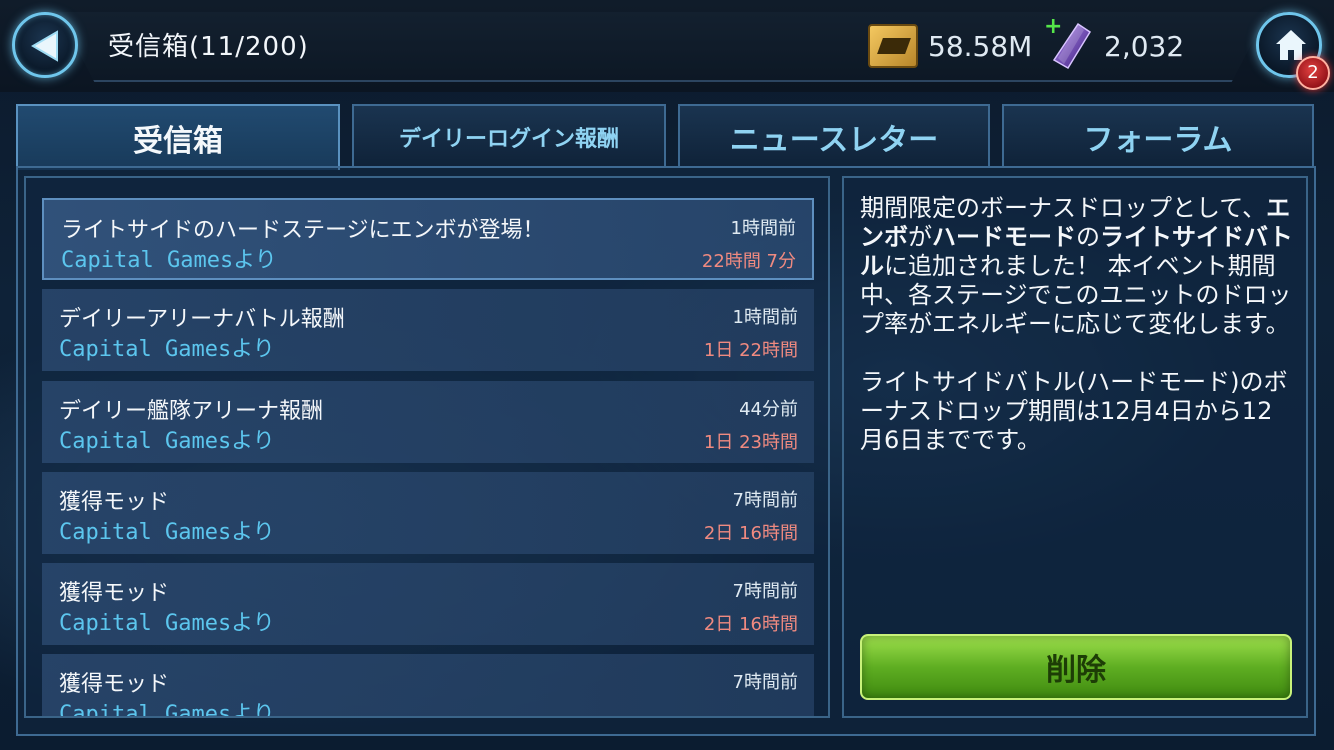  Describe the element at coordinates (509, 136) in the screenshot. I see `tab-daily-login-rewards: デイリーログイン報酬` at that location.